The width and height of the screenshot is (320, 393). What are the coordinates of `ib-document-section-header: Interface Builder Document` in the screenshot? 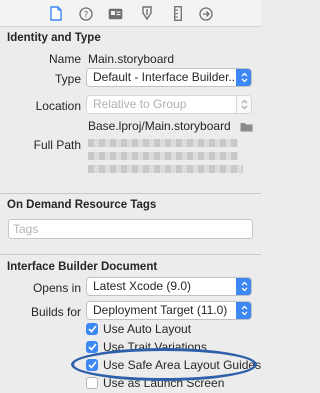 It's located at (82, 267).